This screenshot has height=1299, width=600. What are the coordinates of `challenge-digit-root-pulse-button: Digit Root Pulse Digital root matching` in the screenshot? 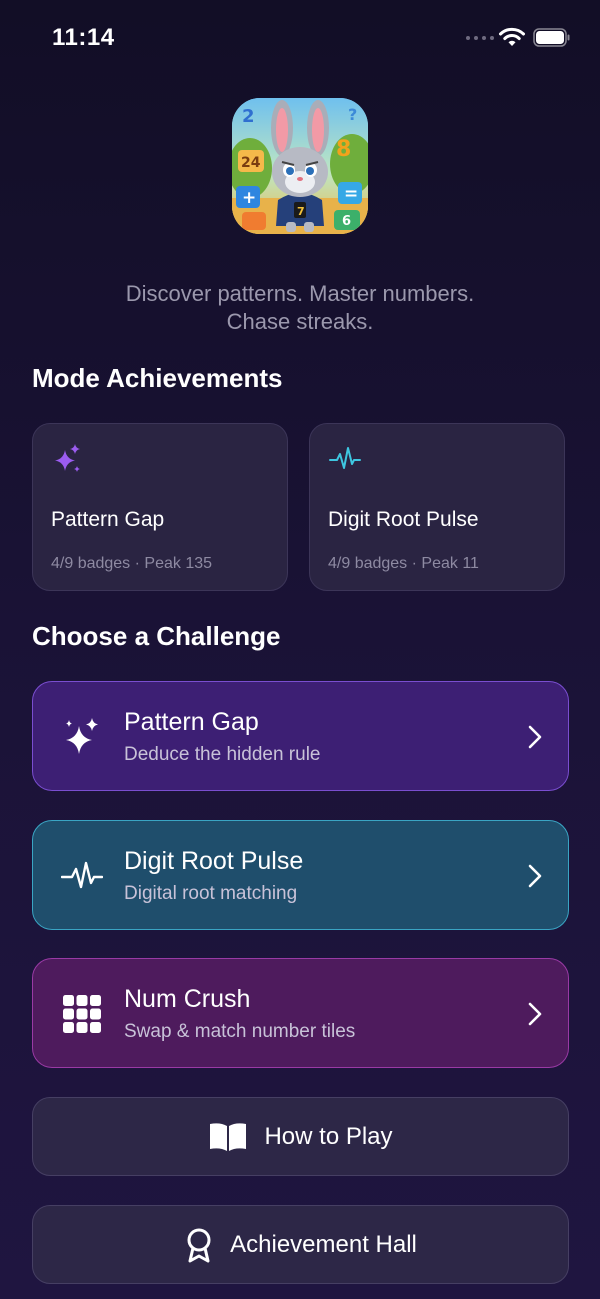 It's located at (300, 875).